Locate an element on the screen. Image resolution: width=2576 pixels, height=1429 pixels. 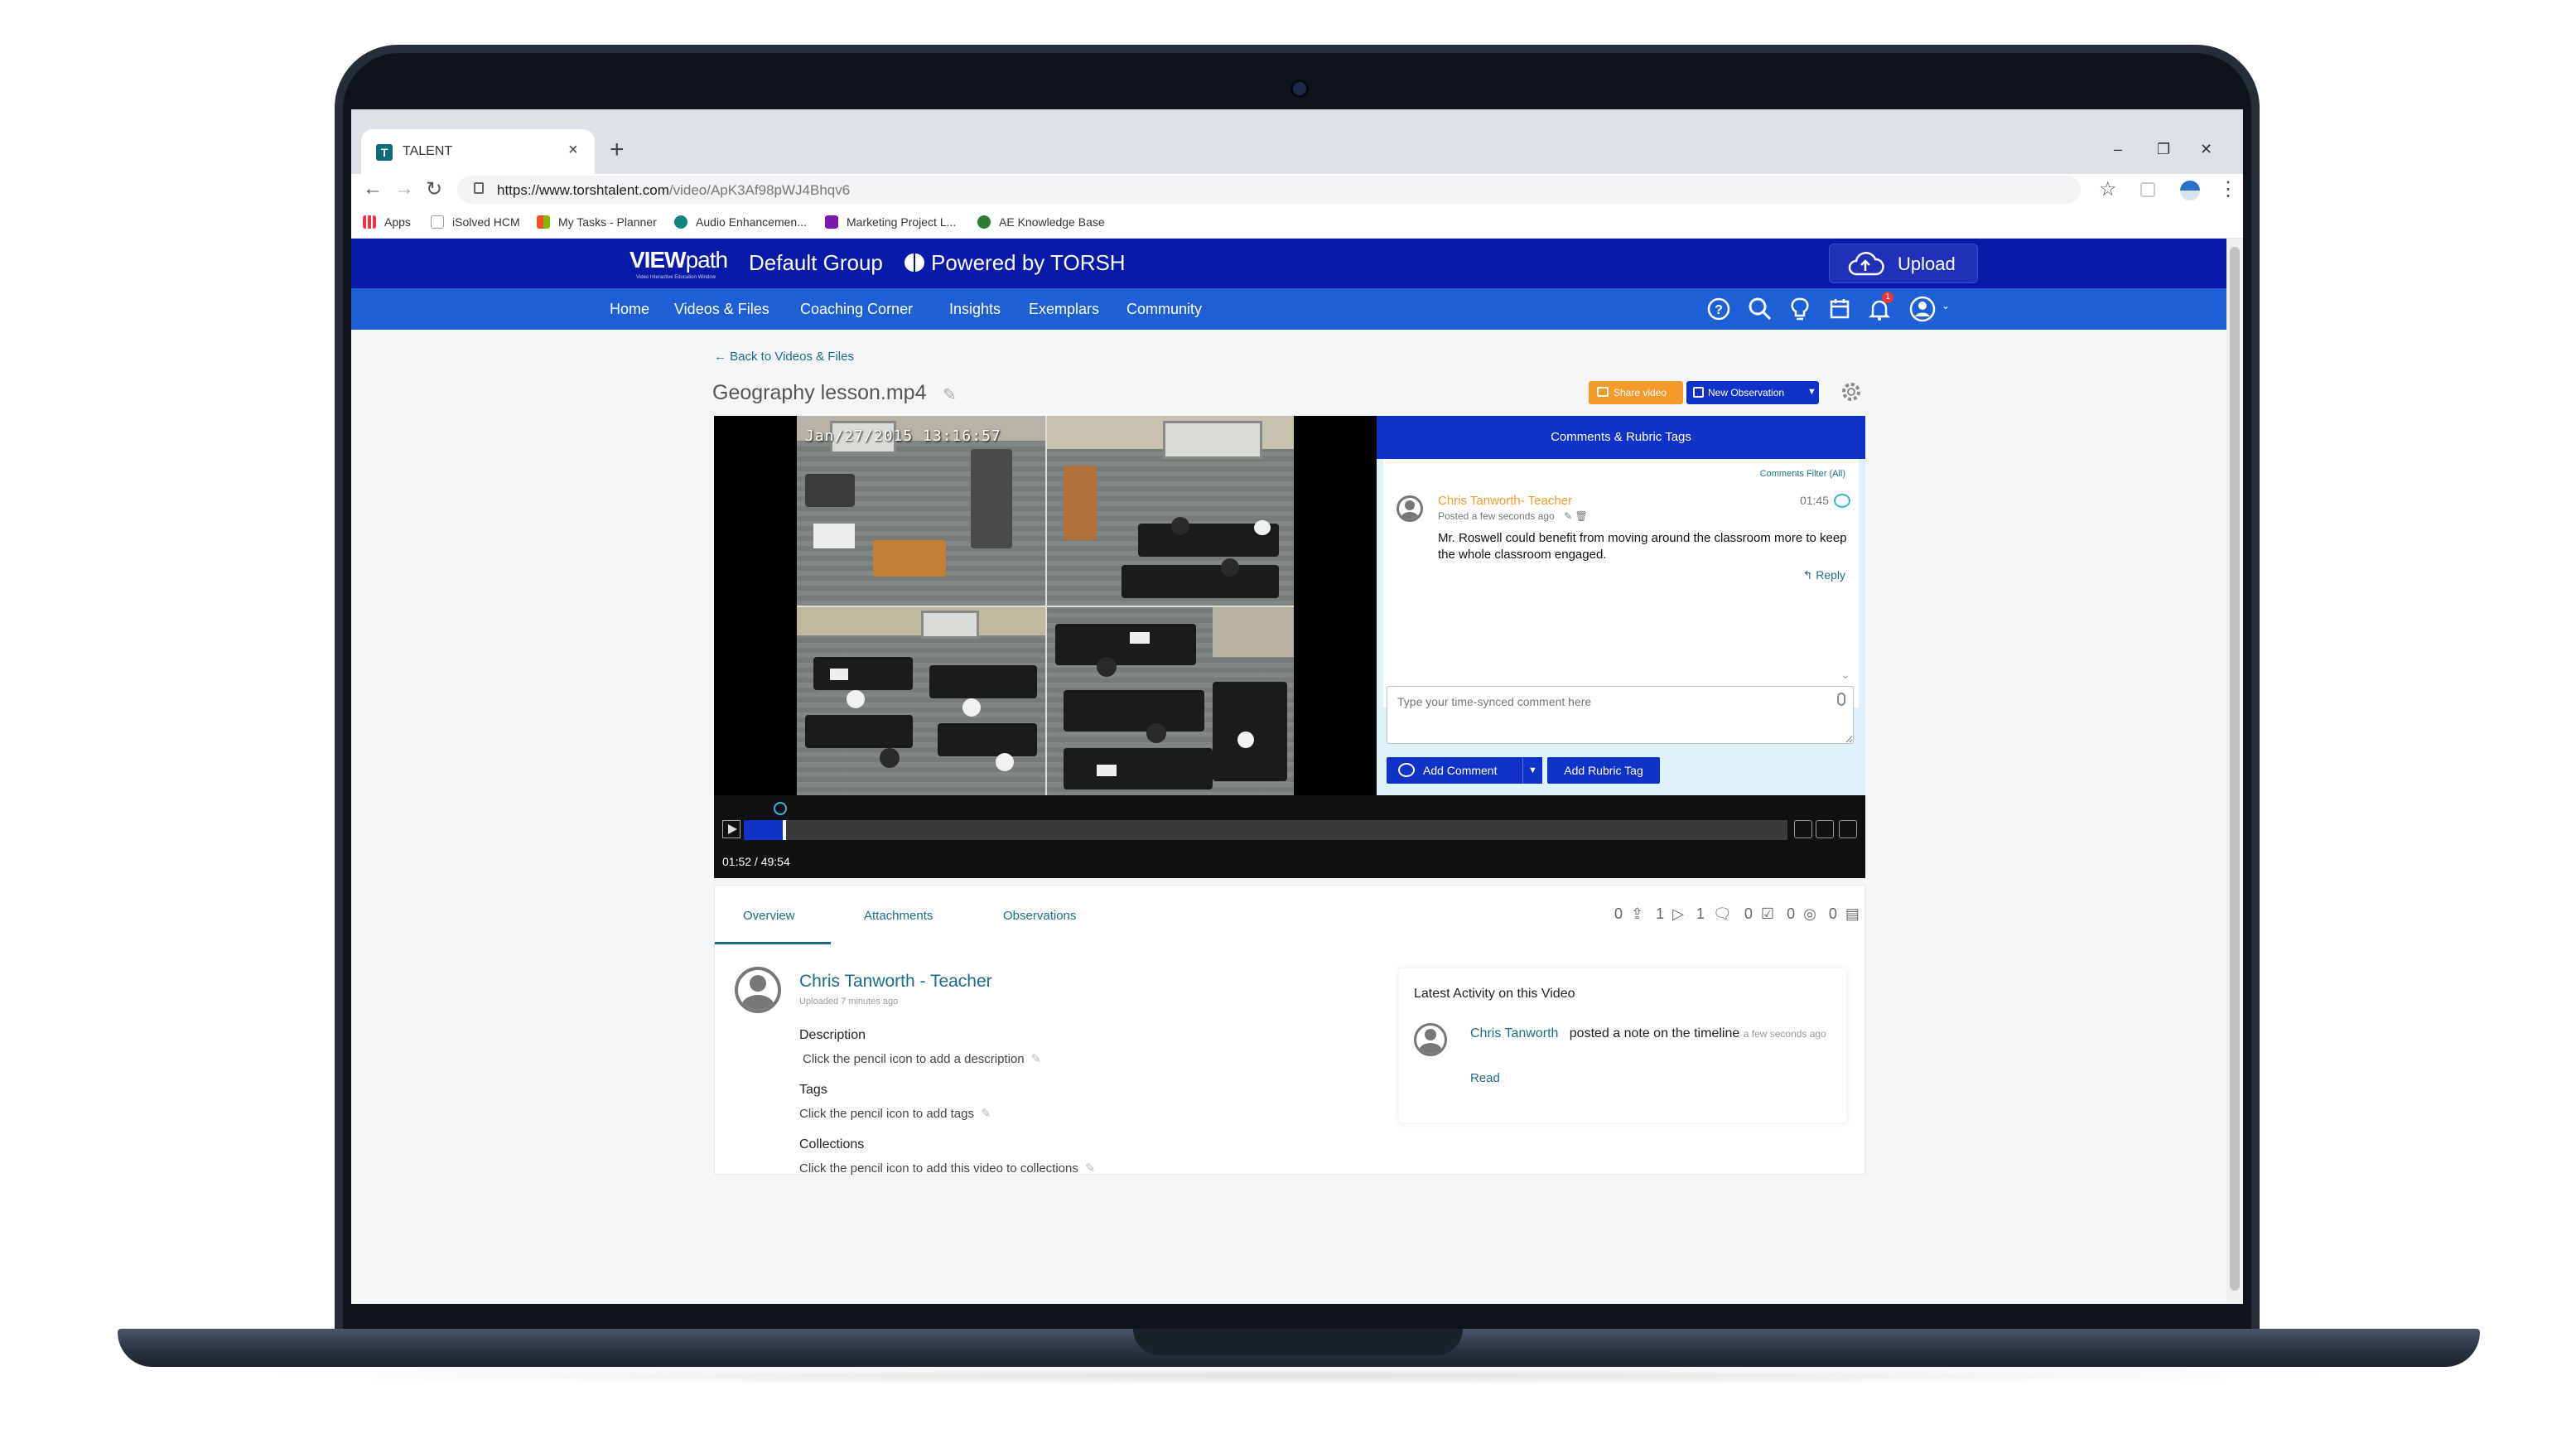
user-account-icon is located at coordinates (1923, 309).